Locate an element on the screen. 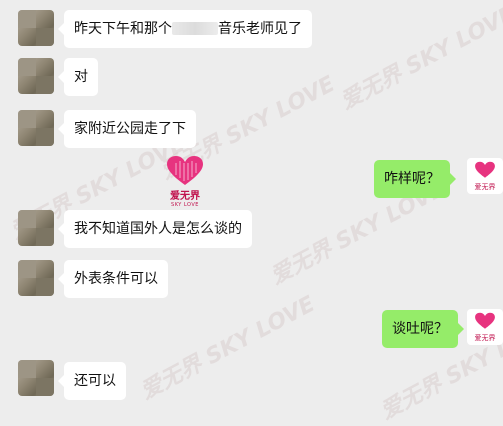  message-text: 谈吐呢？ is located at coordinates (420, 329).